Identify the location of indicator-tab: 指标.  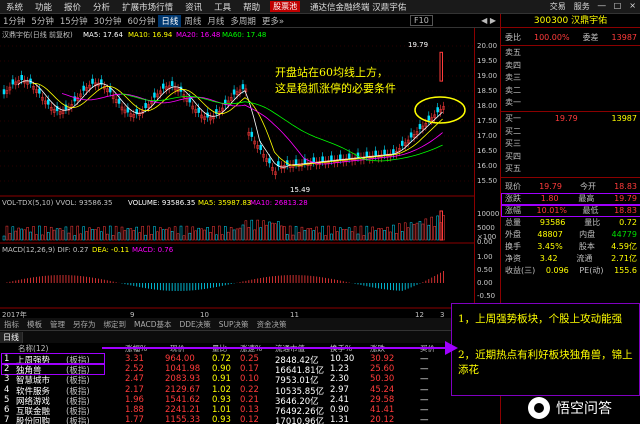
(11, 324).